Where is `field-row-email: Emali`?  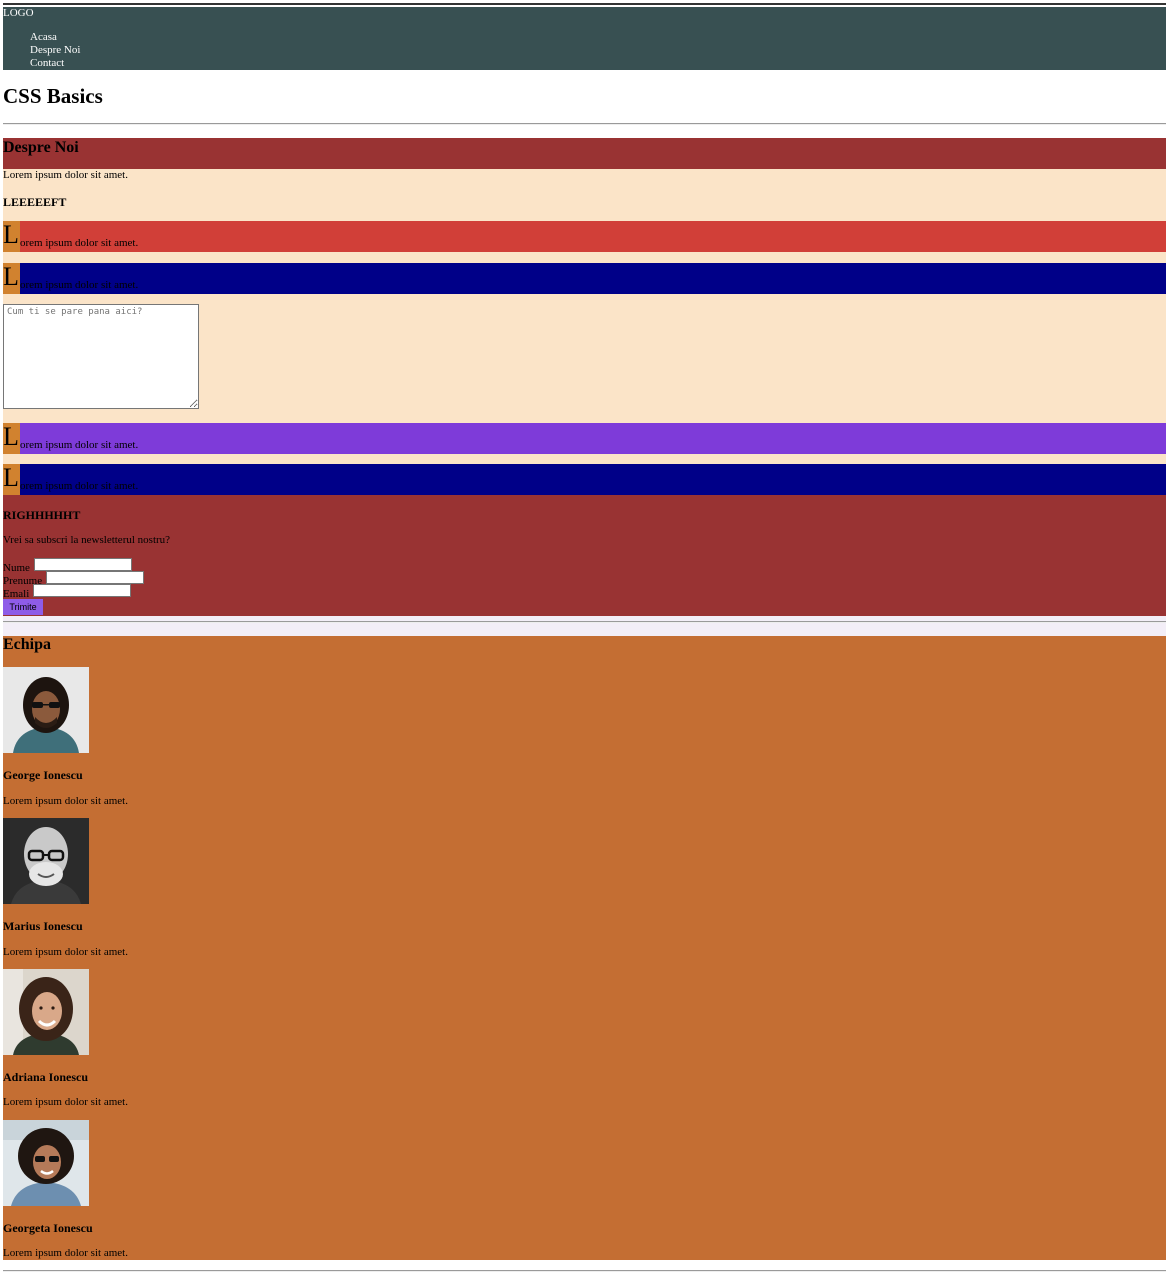 field-row-email: Emali is located at coordinates (73, 592).